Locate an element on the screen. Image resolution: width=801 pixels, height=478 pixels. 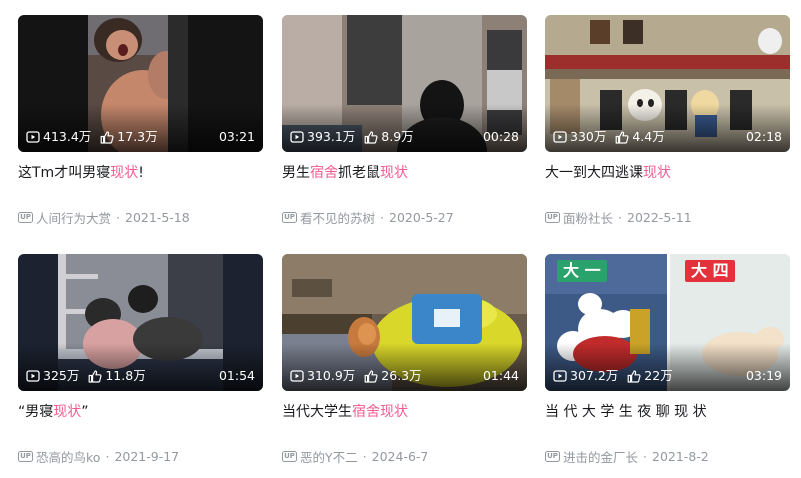
video-title: “男寝现状” is located at coordinates (140, 412).